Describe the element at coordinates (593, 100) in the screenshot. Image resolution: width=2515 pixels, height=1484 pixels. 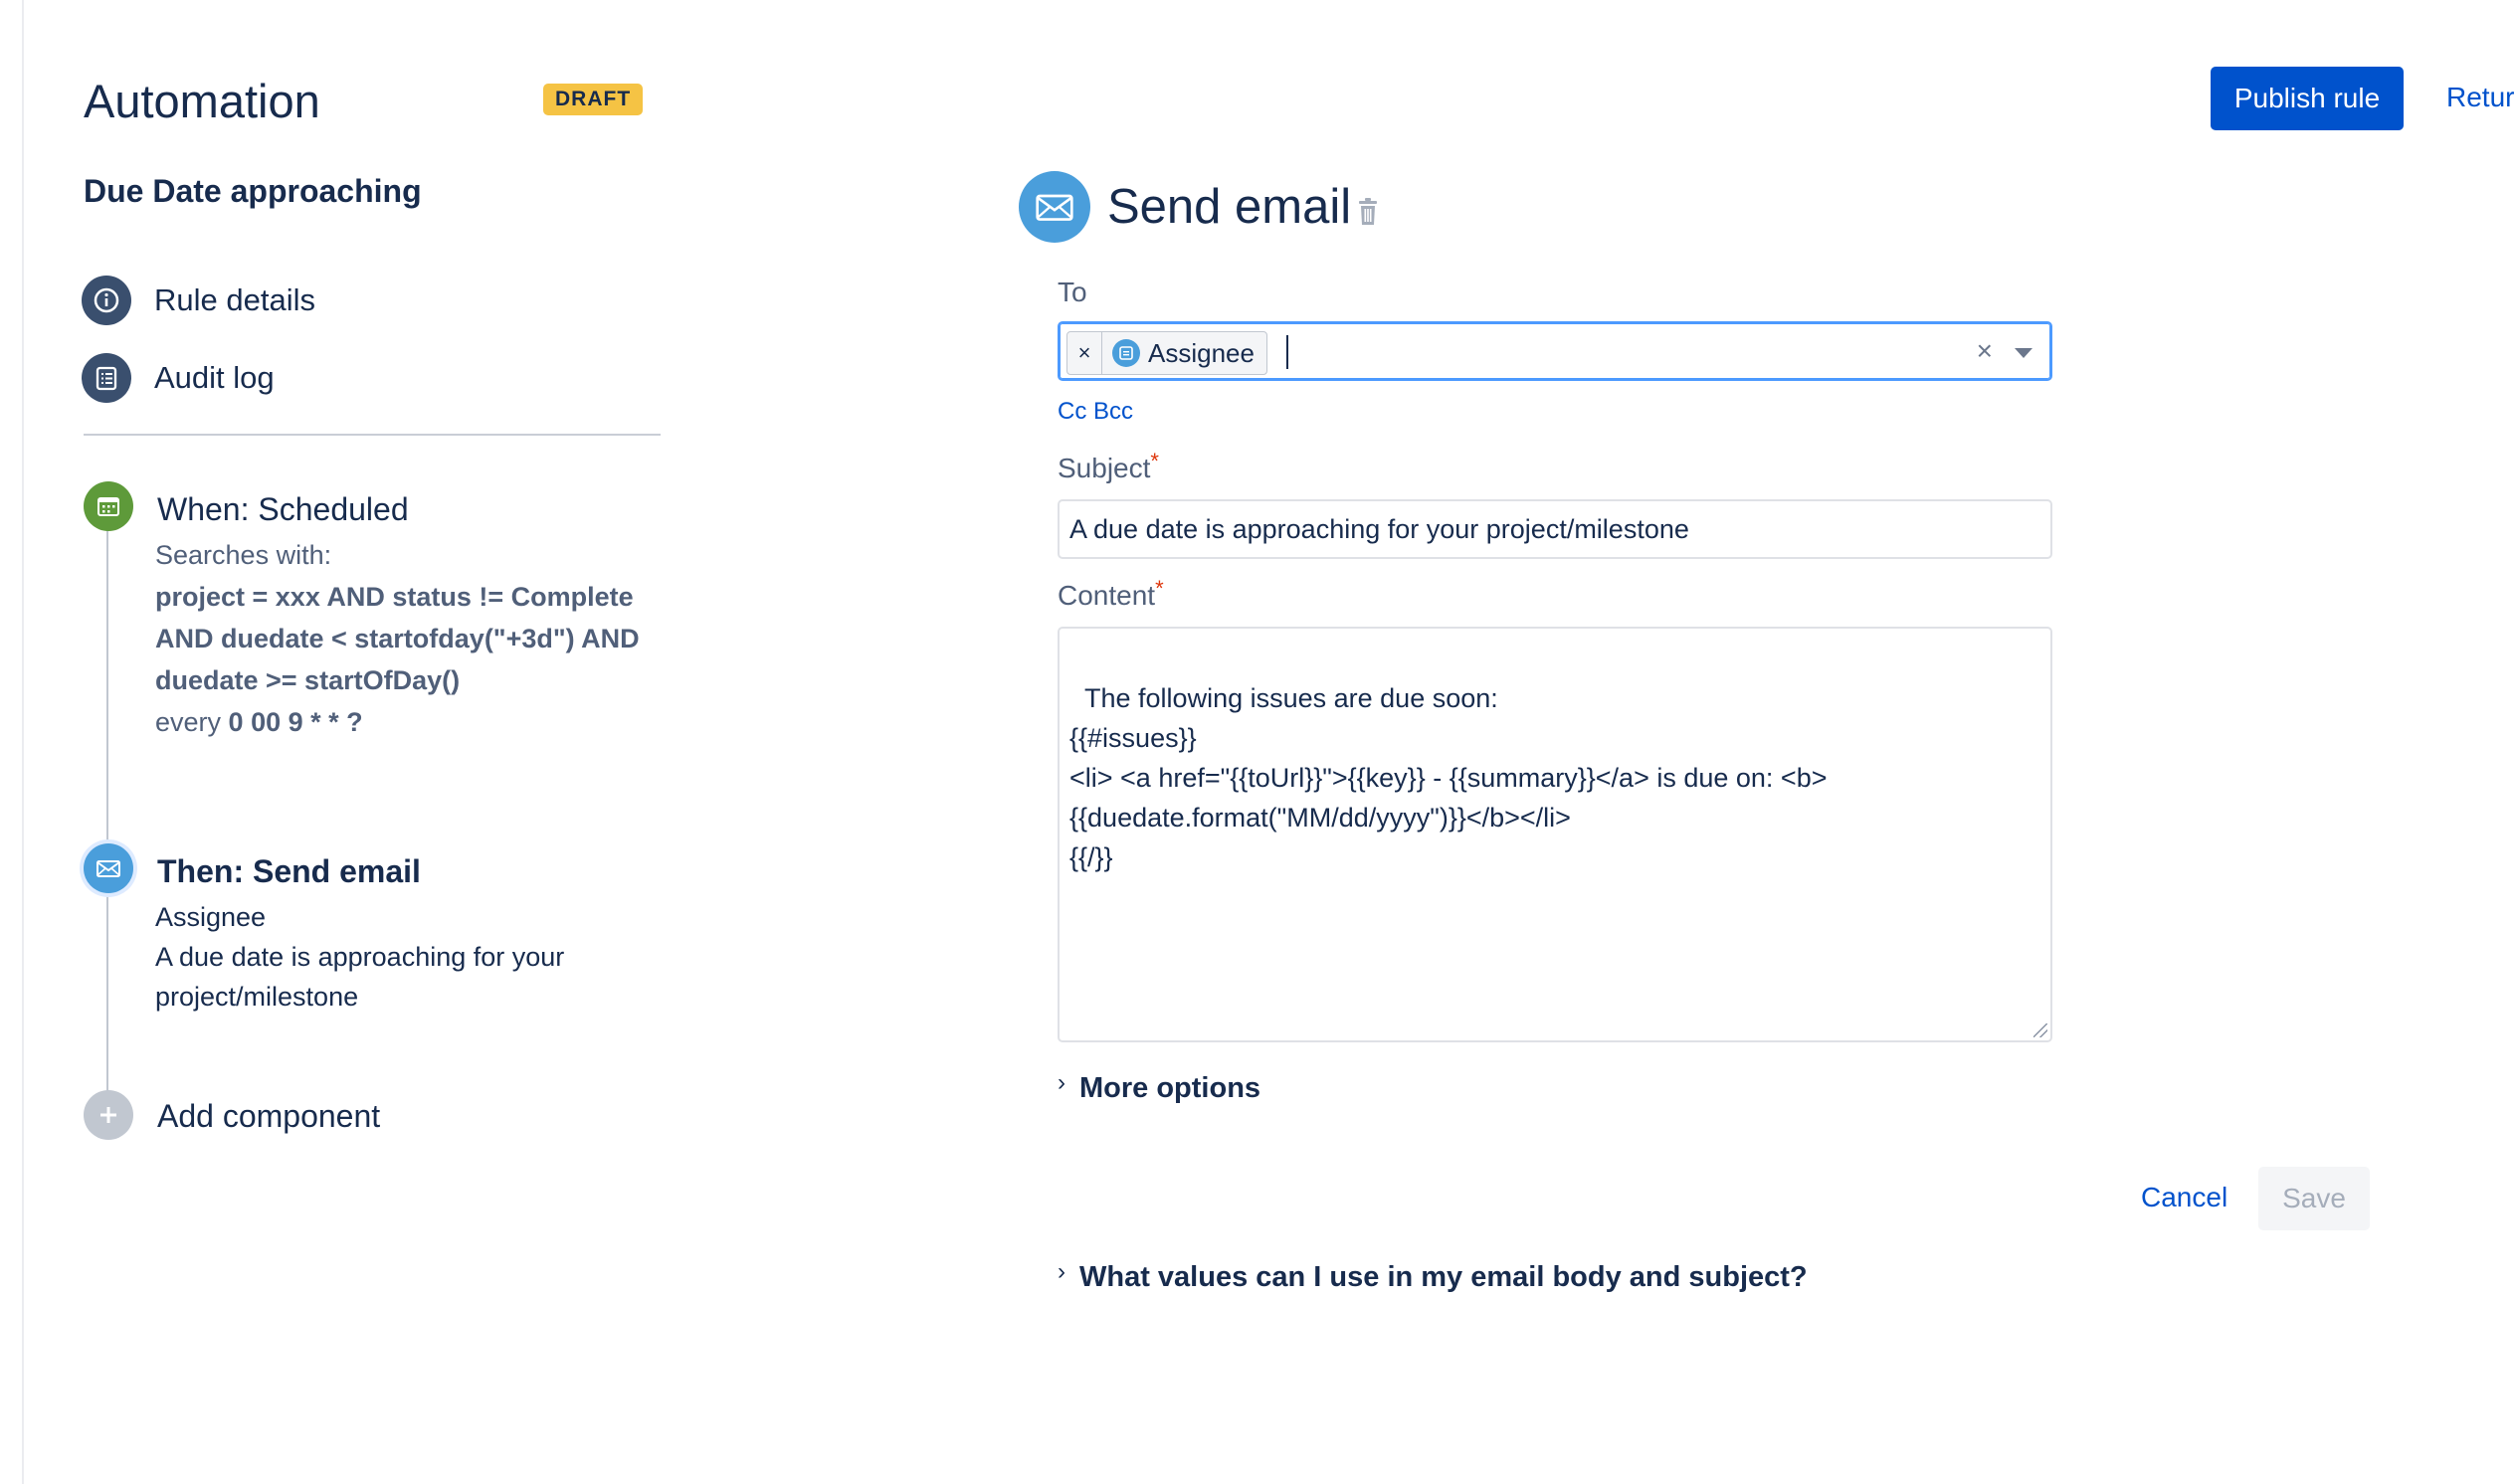
I see `status-badge: DRAFT` at that location.